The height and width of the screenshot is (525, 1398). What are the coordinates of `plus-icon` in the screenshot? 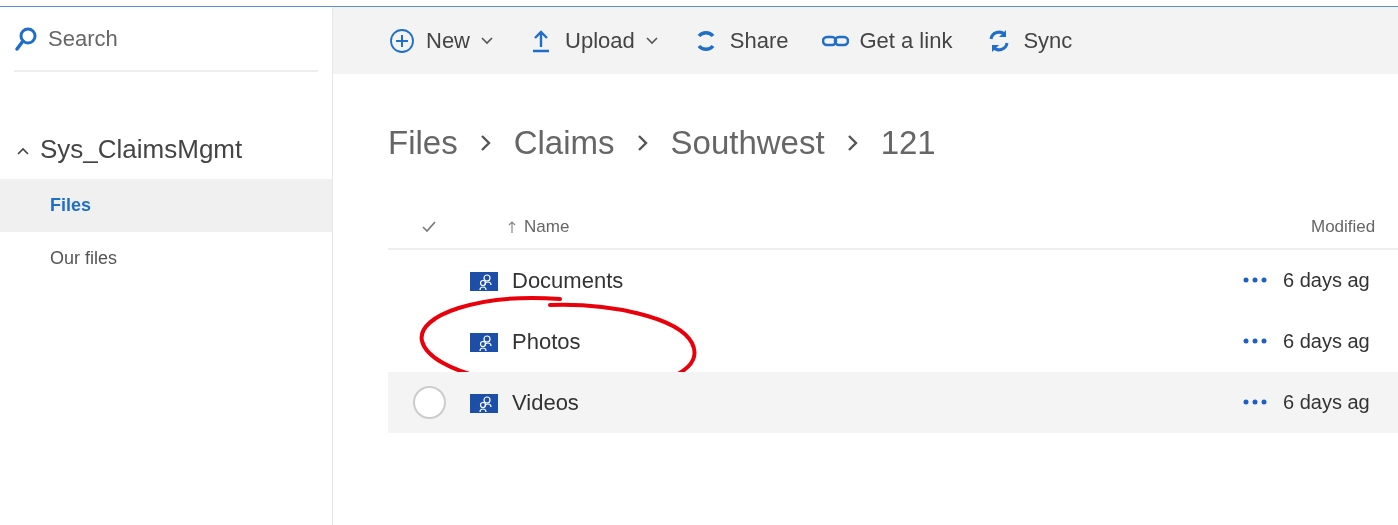 It's located at (402, 40).